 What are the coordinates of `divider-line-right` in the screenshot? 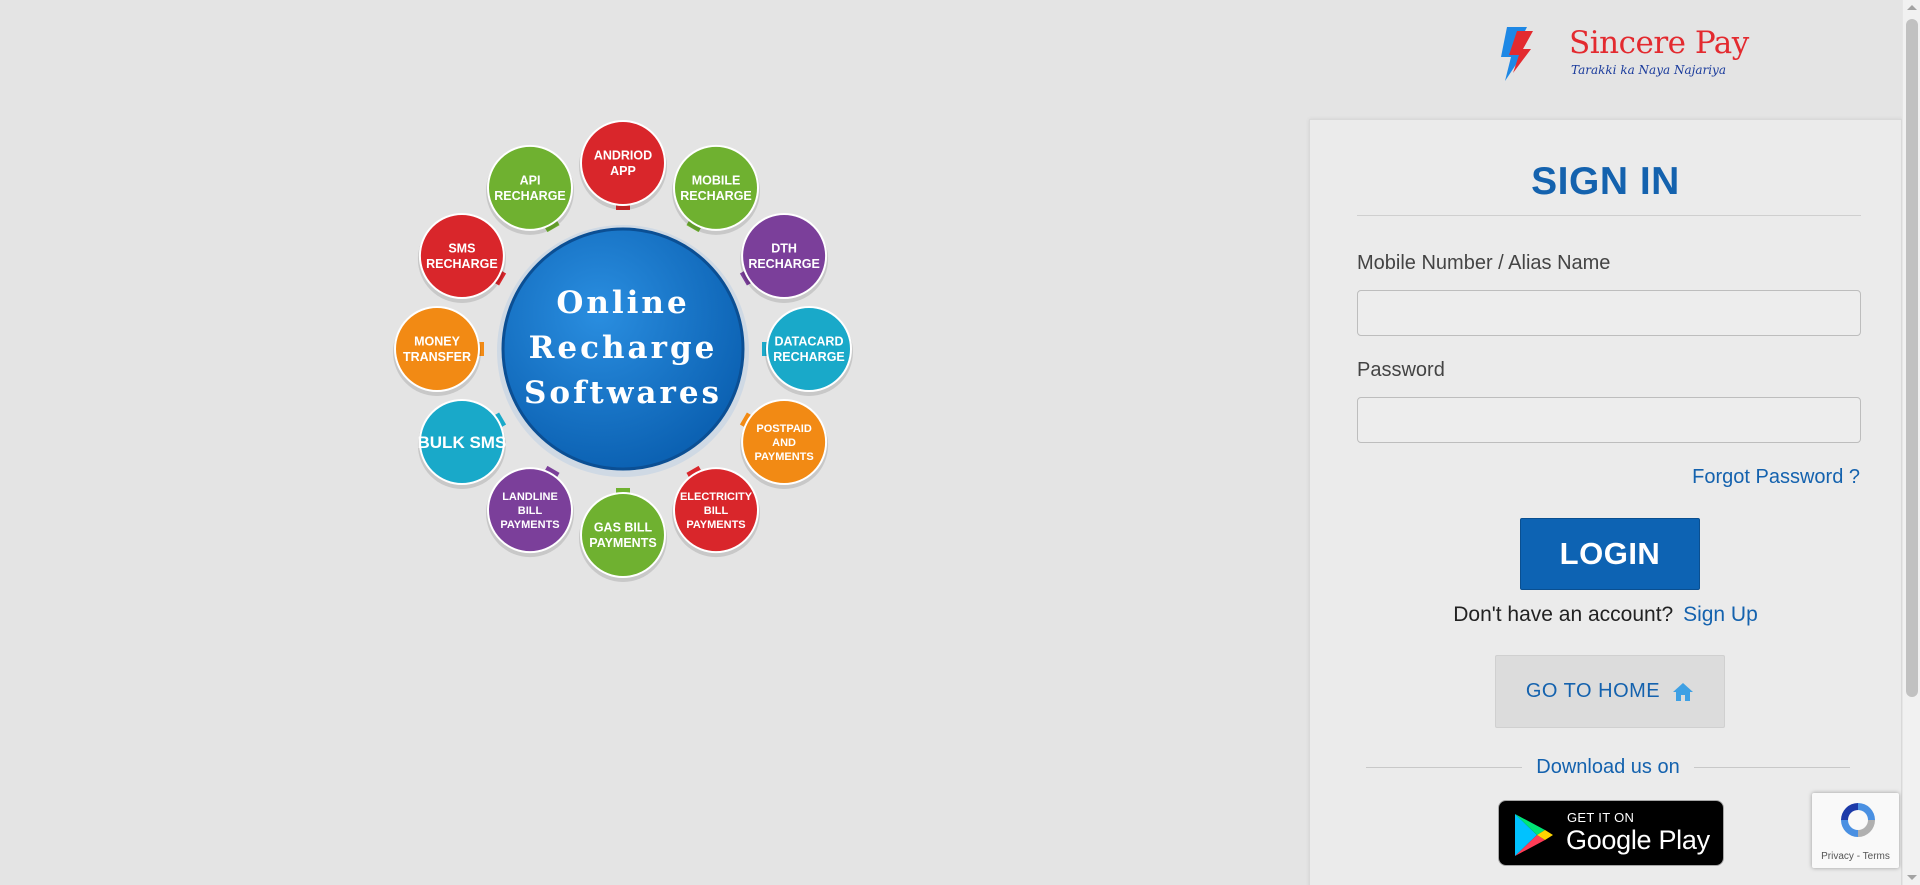 It's located at (1771, 767).